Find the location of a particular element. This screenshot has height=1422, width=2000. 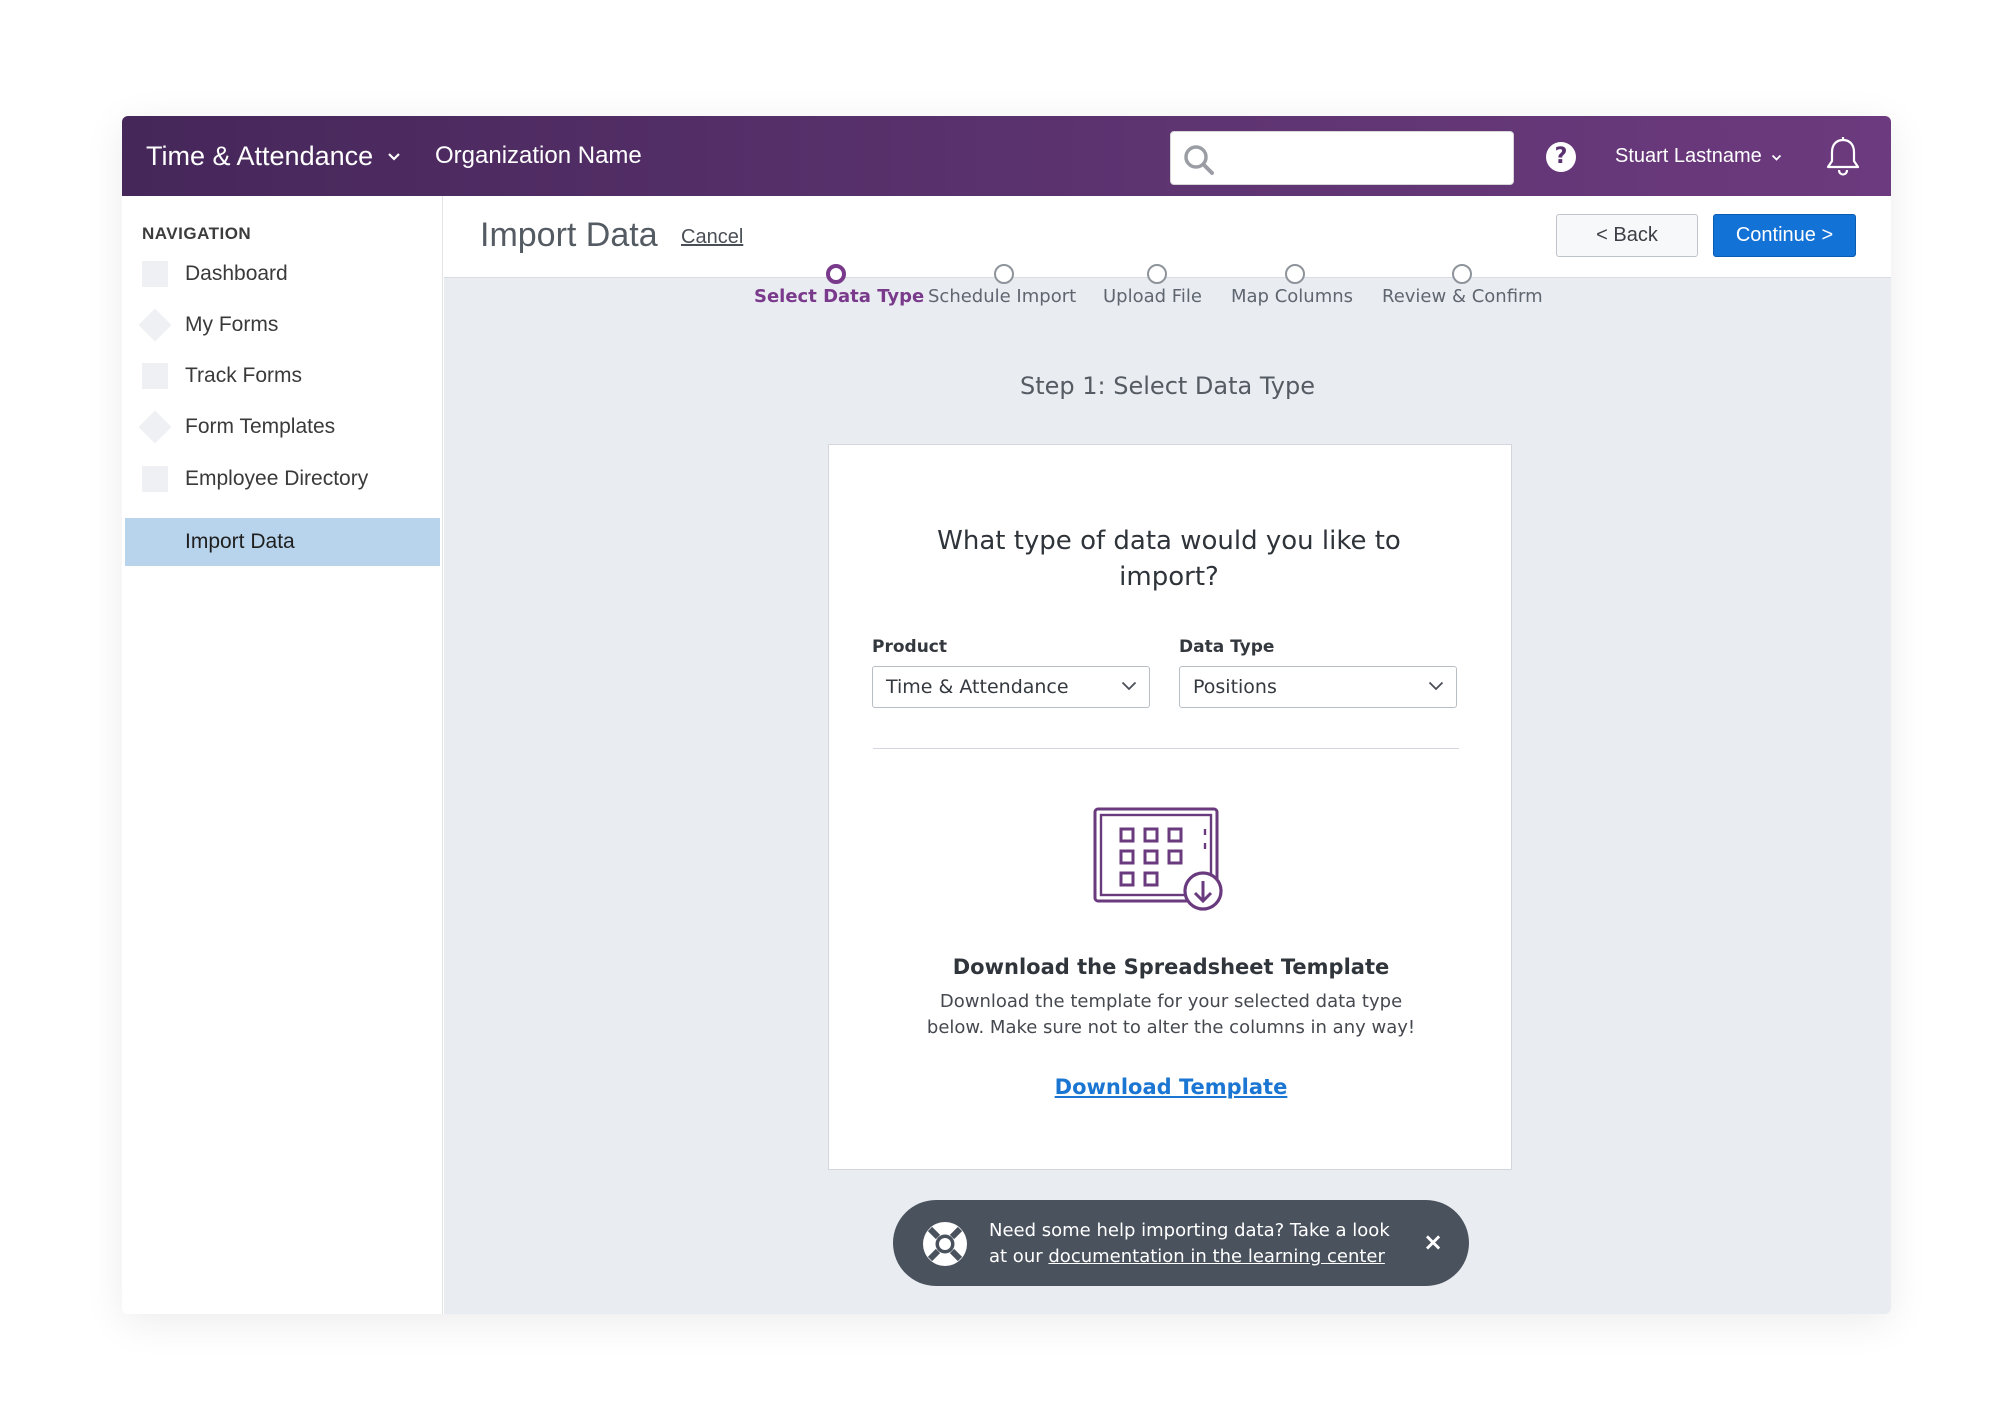

close-icon: × is located at coordinates (1433, 1242).